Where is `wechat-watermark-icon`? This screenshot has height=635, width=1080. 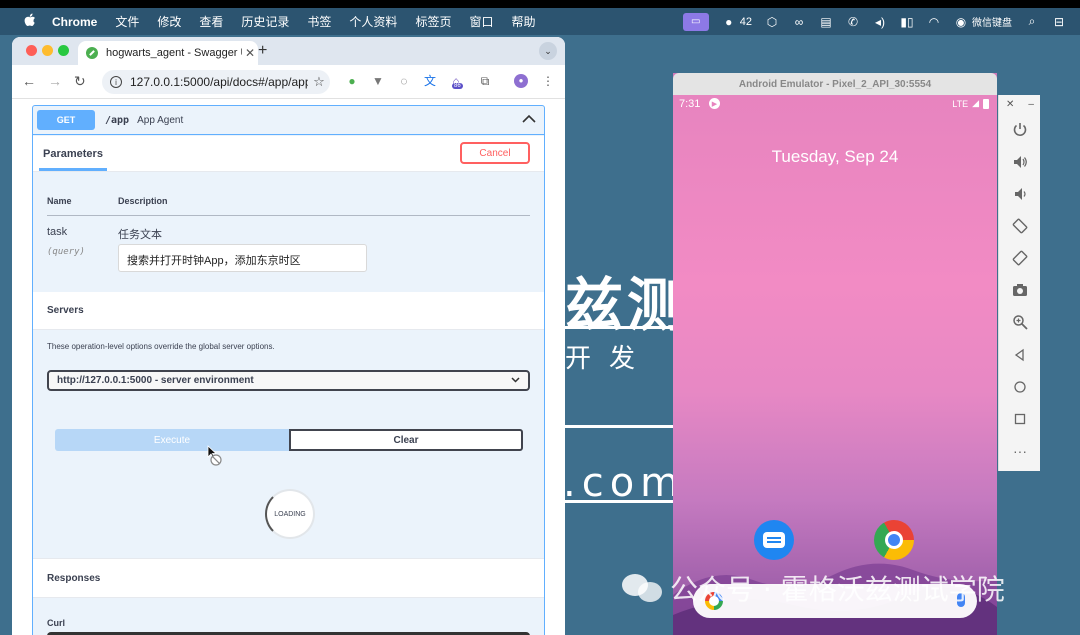
wechat-watermark-icon is located at coordinates (643, 588).